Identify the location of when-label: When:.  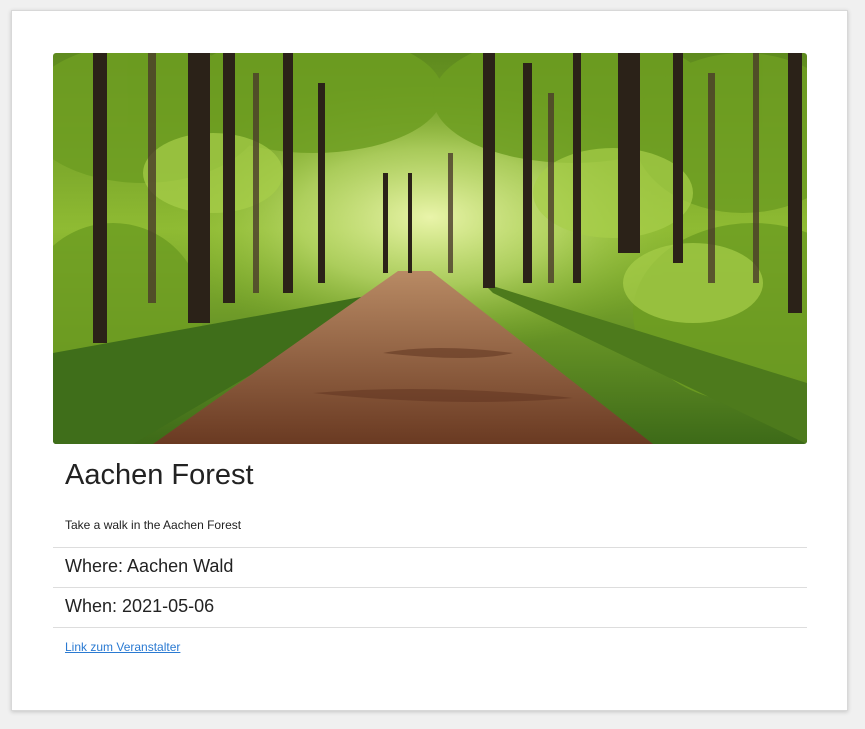
(91, 606).